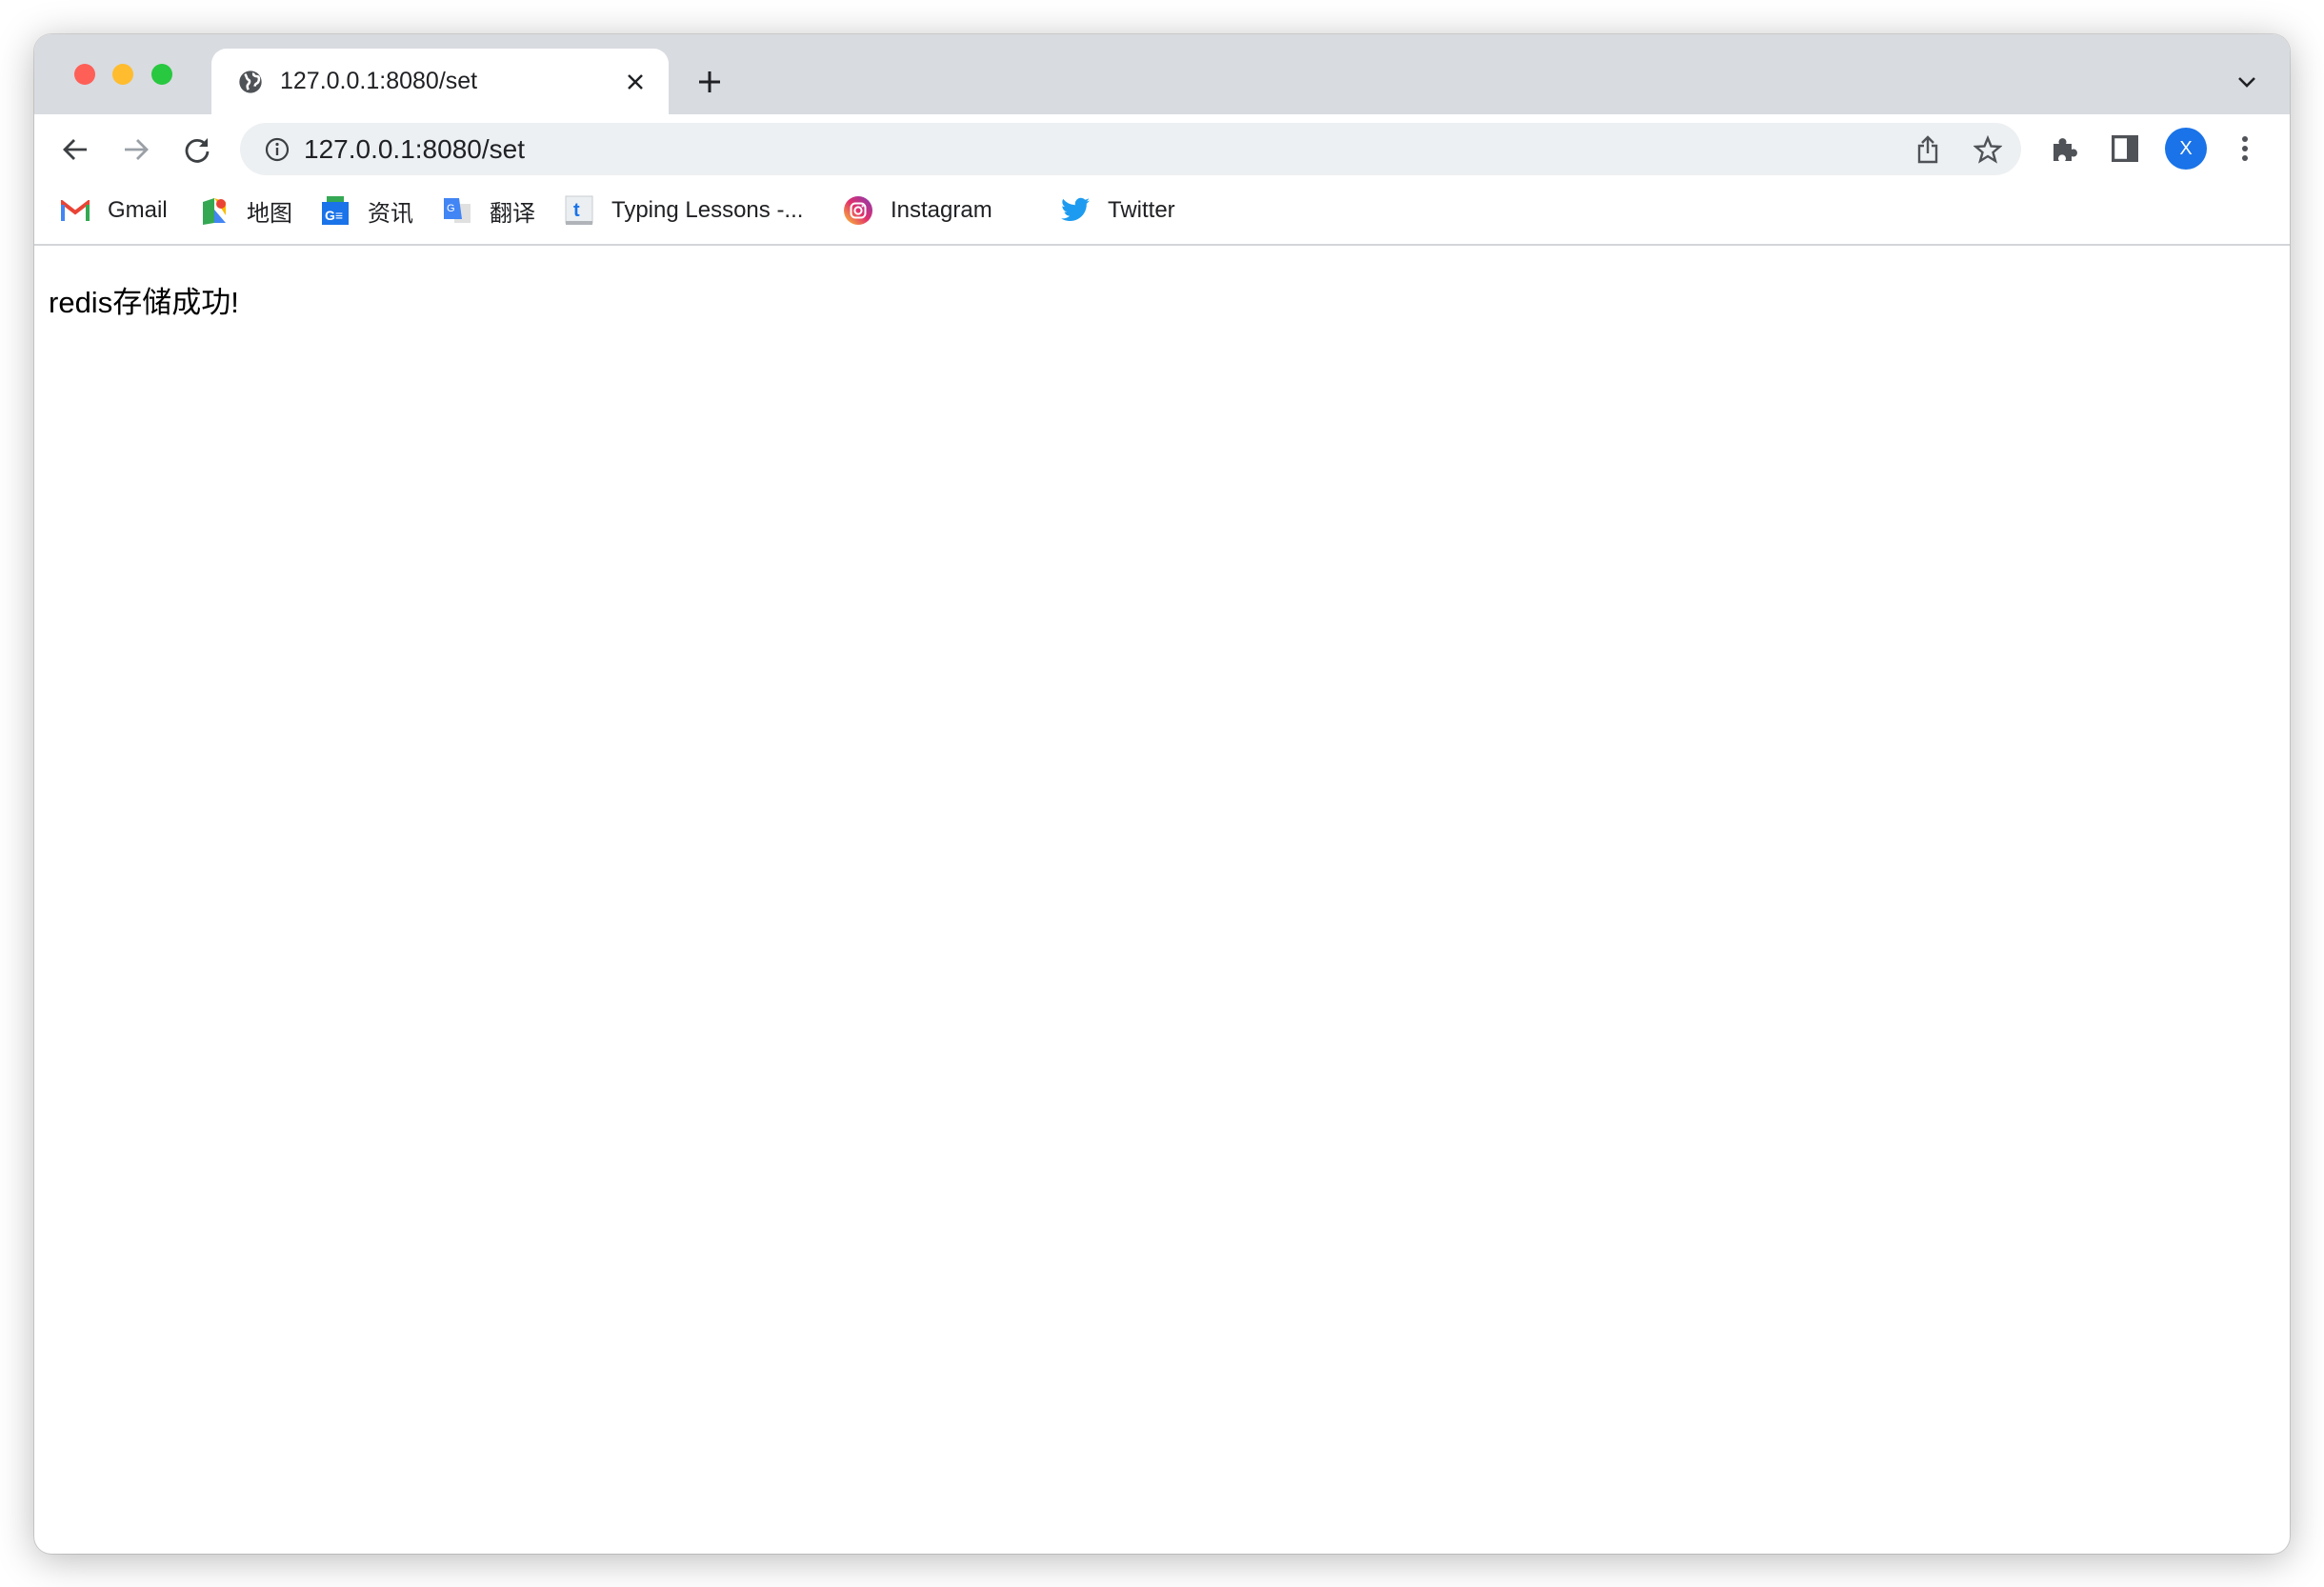 This screenshot has height=1587, width=2324. Describe the element at coordinates (1928, 149) in the screenshot. I see `share-icon` at that location.